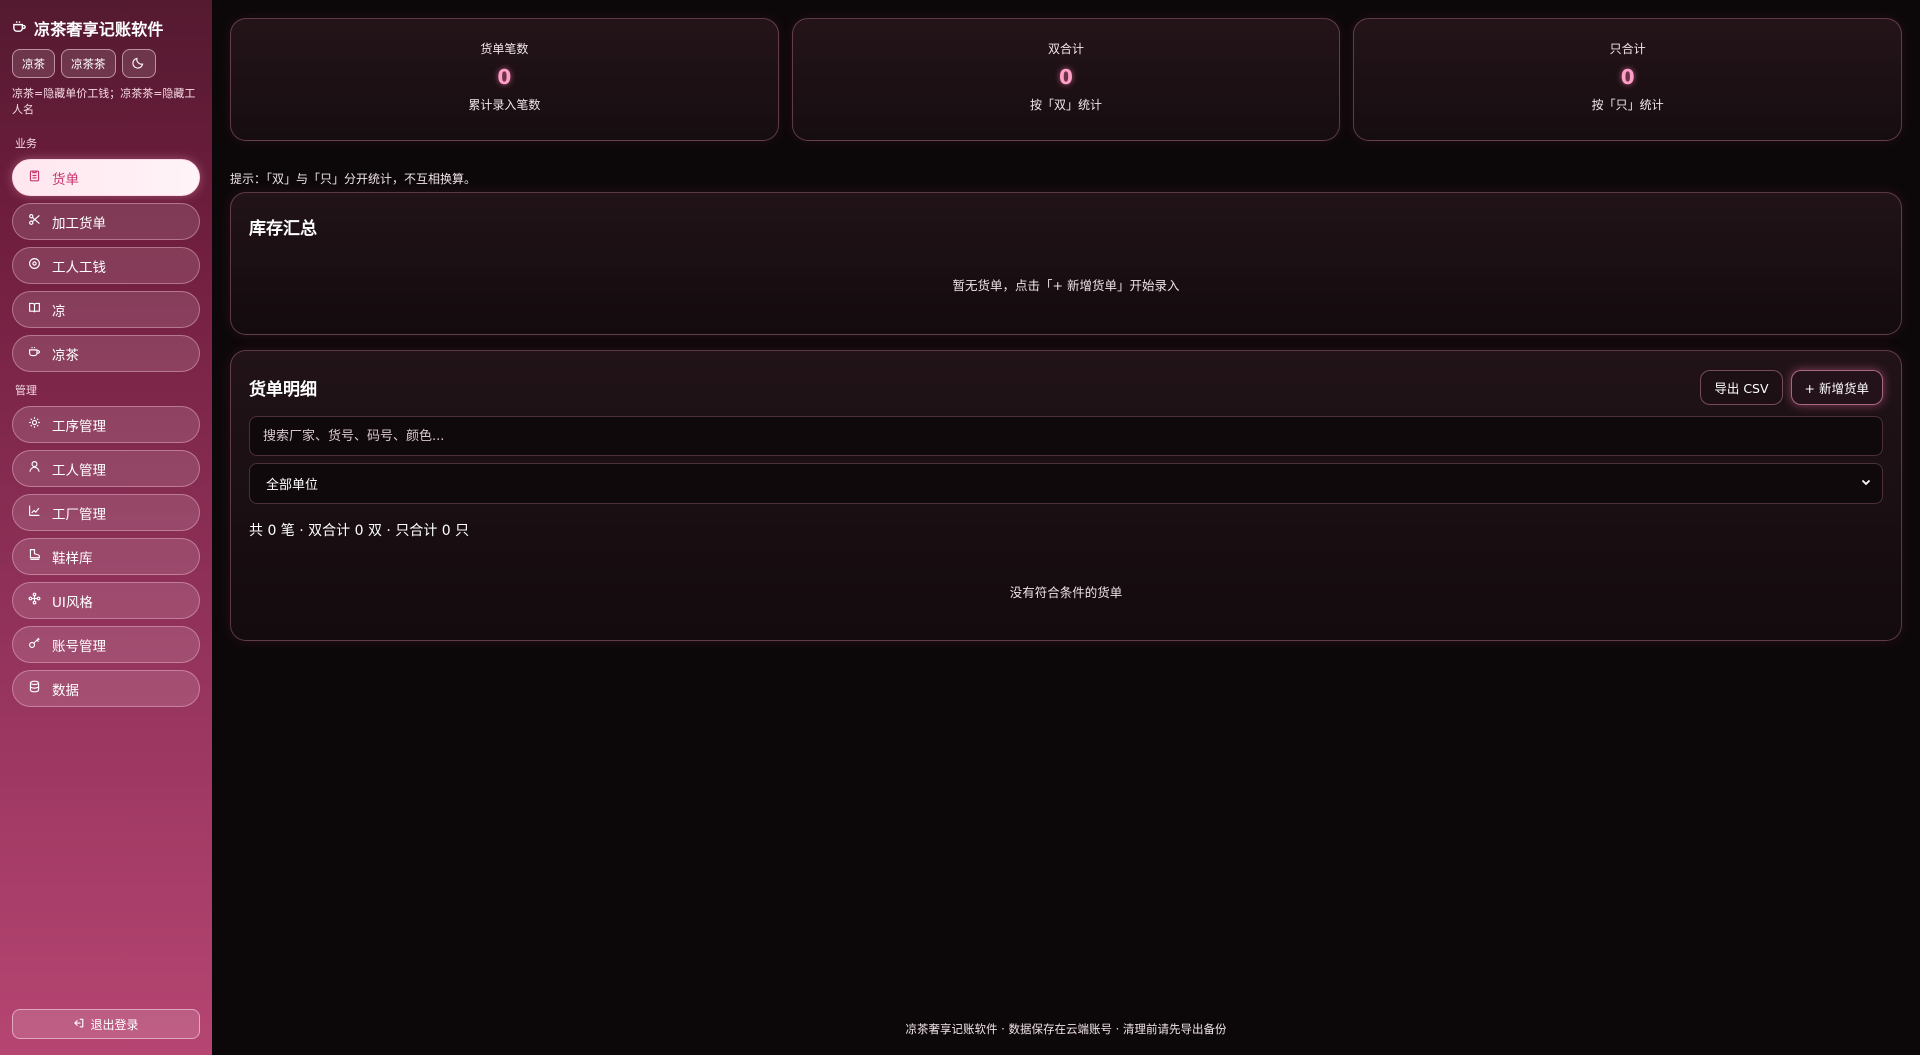 The height and width of the screenshot is (1055, 1920). Describe the element at coordinates (65, 355) in the screenshot. I see `sidebar-item-label: 凉茶` at that location.